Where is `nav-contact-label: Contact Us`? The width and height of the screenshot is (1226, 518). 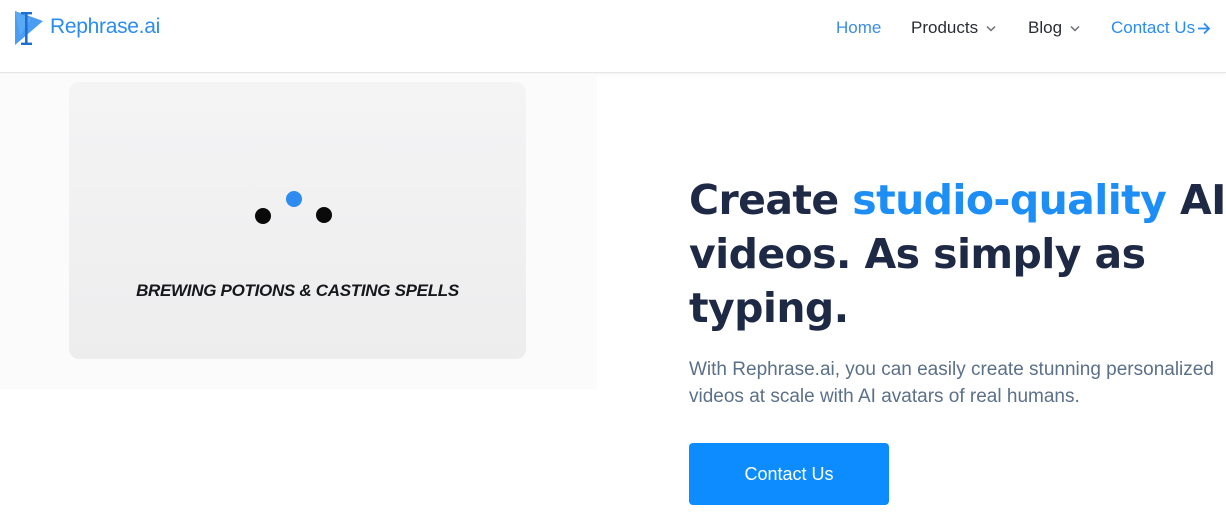
nav-contact-label: Contact Us is located at coordinates (1153, 27).